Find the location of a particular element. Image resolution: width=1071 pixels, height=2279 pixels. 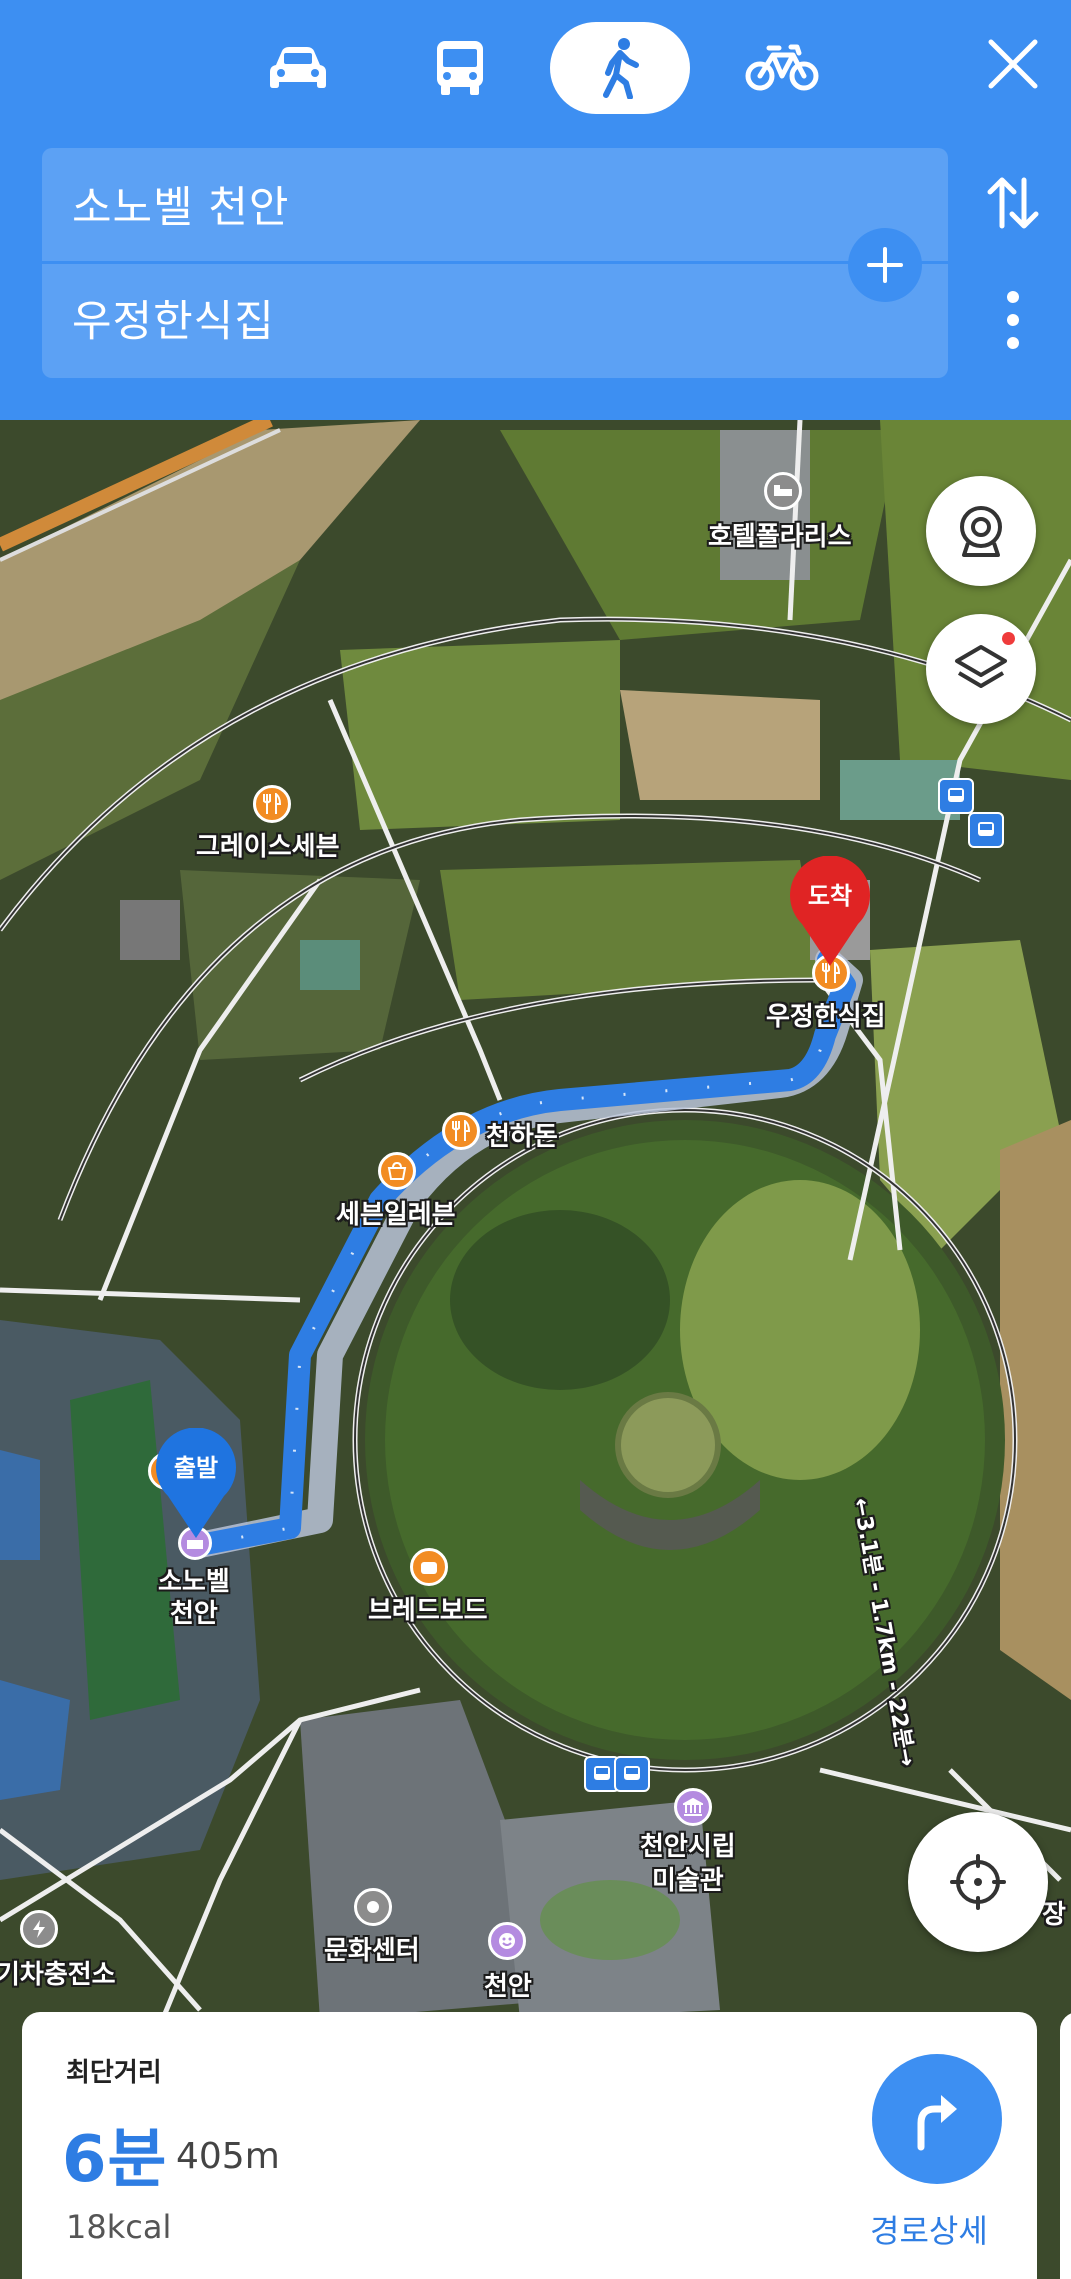

place-label-destination: 우정한식집 is located at coordinates (826, 1014).